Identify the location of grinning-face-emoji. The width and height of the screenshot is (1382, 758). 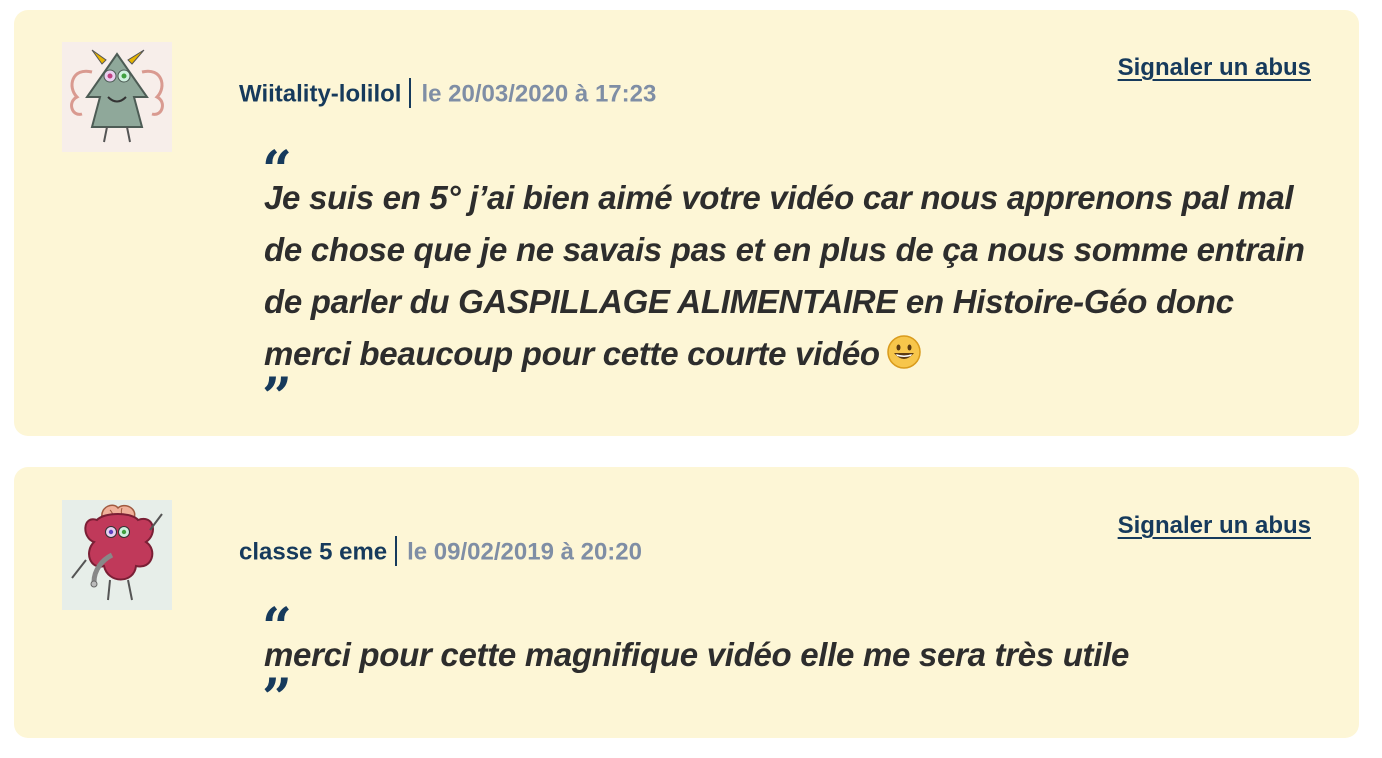
(904, 352).